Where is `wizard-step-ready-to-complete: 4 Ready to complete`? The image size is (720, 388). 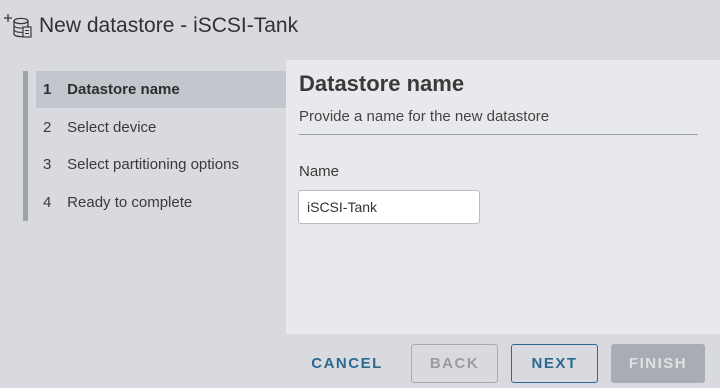 wizard-step-ready-to-complete: 4 Ready to complete is located at coordinates (161, 202).